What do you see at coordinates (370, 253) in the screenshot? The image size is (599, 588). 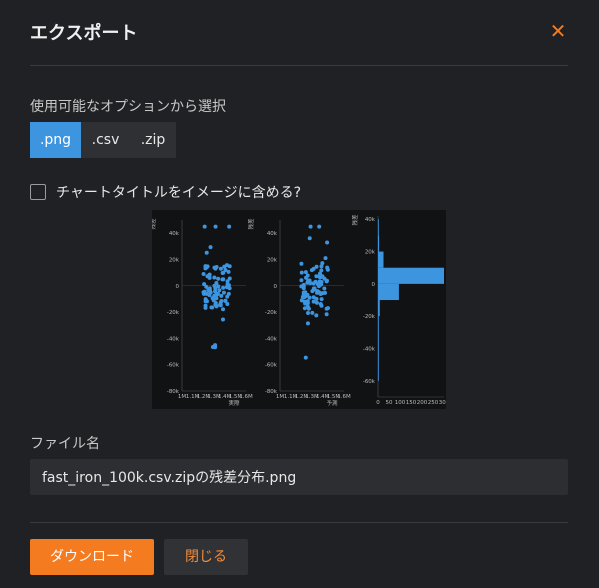 I see `y-tick-label: 20k` at bounding box center [370, 253].